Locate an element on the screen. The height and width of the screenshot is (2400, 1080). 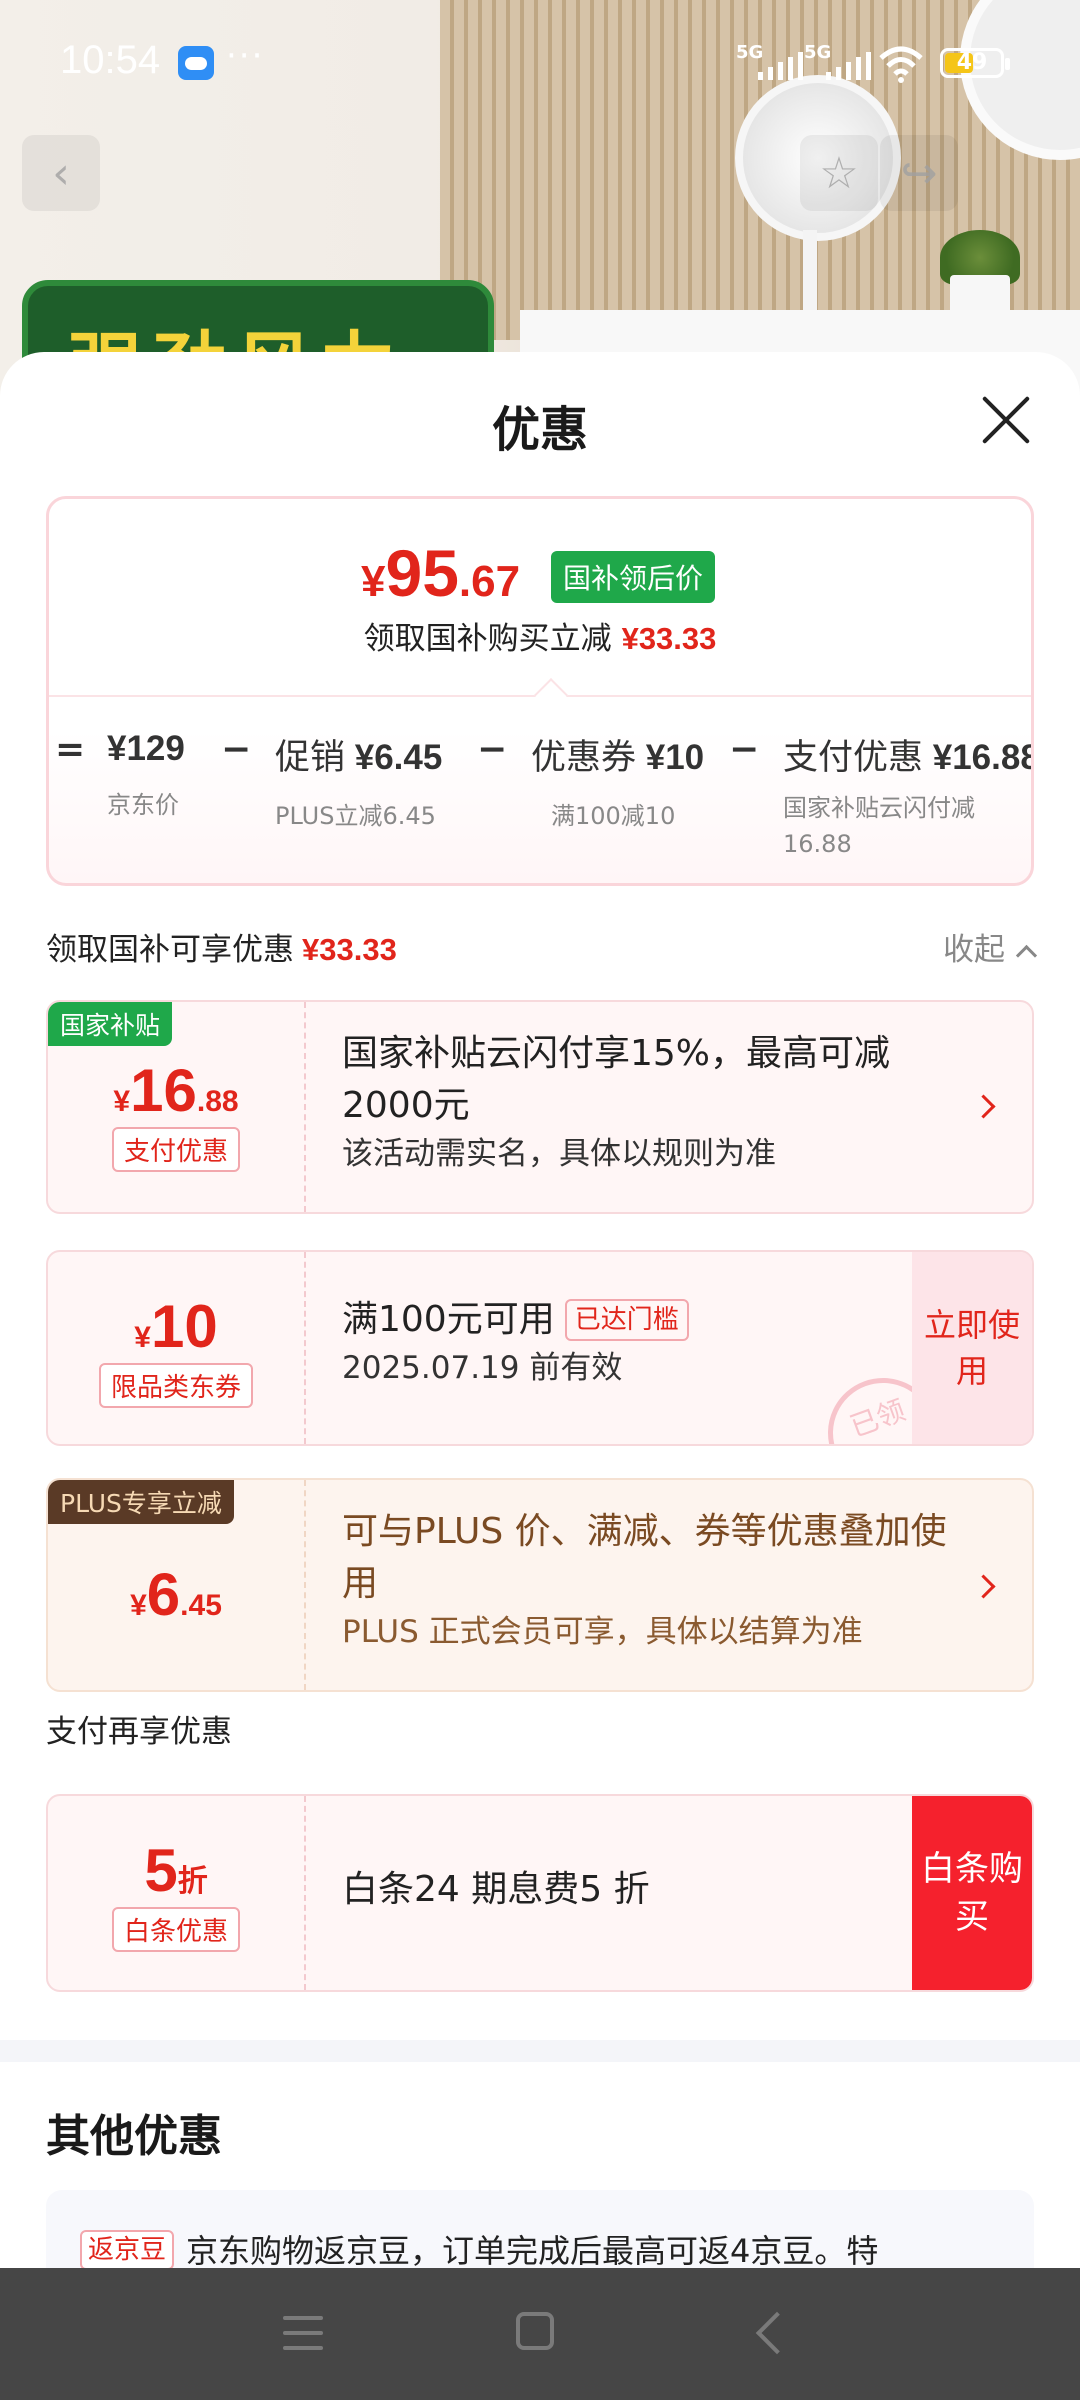
more-notifications-icon: ··· is located at coordinates (245, 56).